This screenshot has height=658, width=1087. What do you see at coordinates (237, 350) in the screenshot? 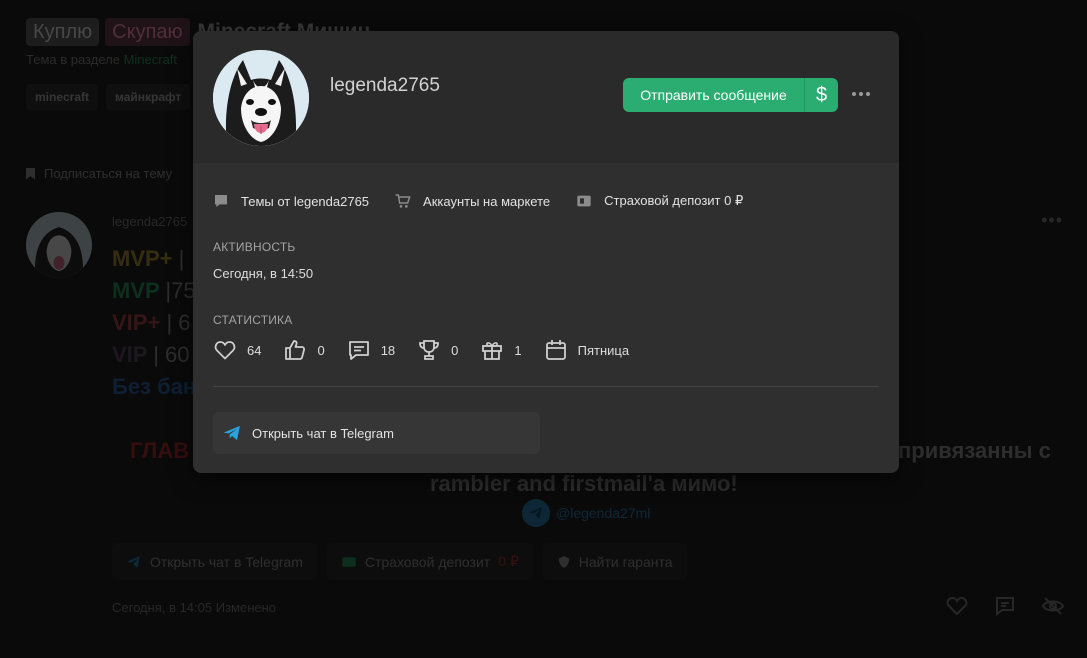
I see `stat-likes: 64` at bounding box center [237, 350].